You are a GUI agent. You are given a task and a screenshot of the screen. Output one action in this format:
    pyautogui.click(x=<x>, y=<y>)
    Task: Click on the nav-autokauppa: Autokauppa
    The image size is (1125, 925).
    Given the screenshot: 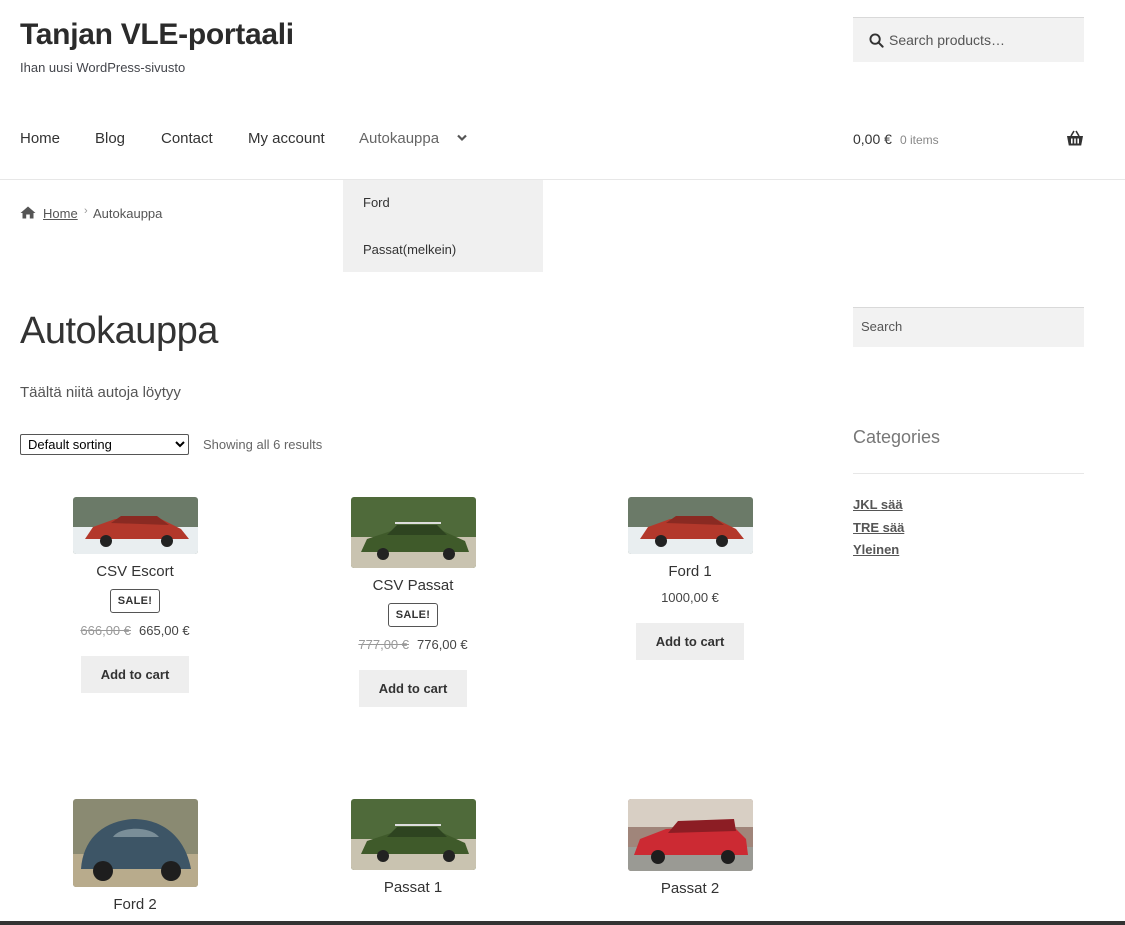 What is the action you would take?
    pyautogui.click(x=399, y=138)
    